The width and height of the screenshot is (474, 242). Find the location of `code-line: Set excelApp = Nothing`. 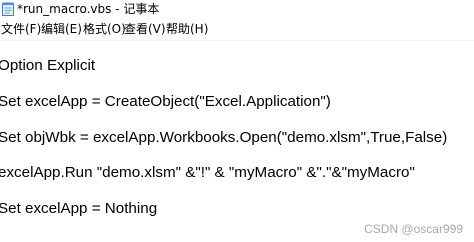

code-line: Set excelApp = Nothing is located at coordinates (79, 208).